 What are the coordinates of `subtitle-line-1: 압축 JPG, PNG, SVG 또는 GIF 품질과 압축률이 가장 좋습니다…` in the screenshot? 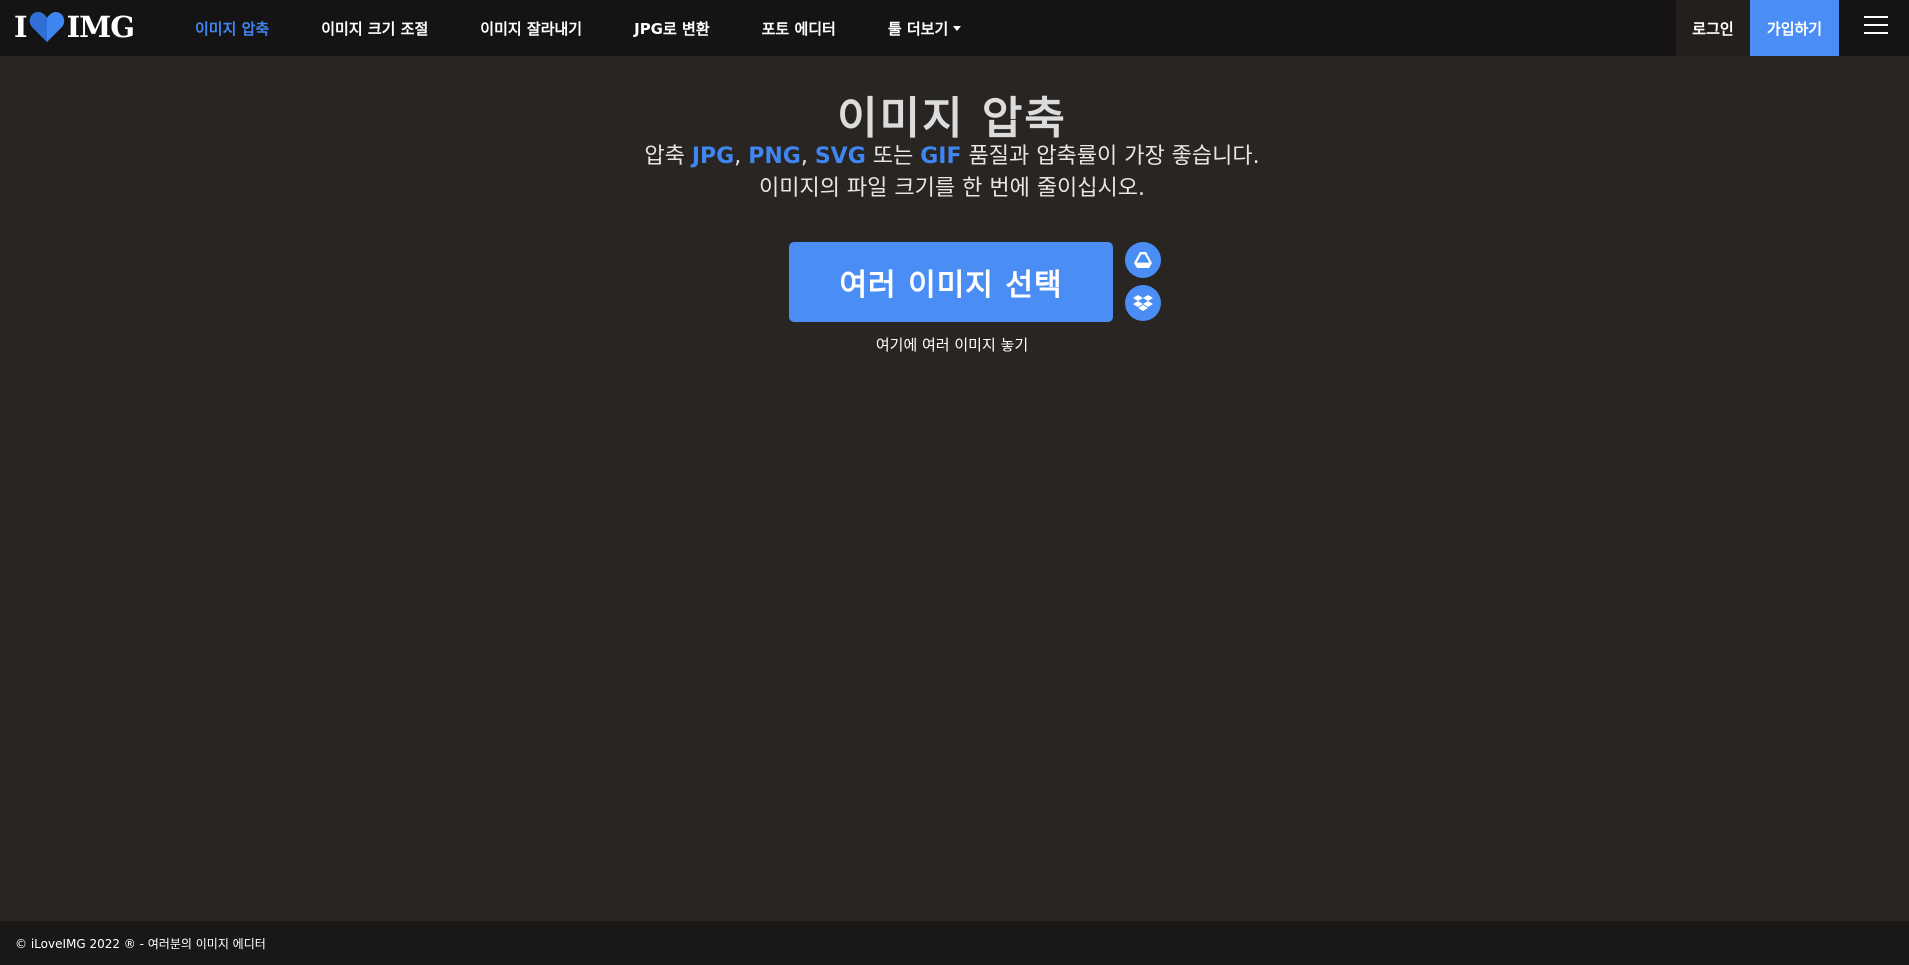 It's located at (952, 156).